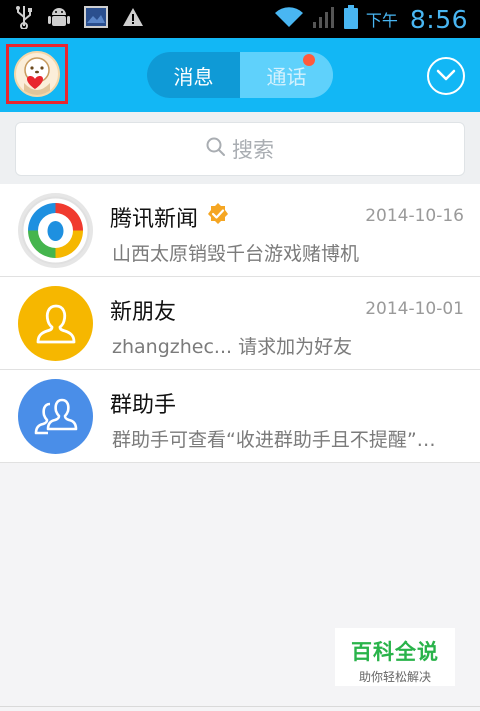  What do you see at coordinates (59, 19) in the screenshot?
I see `android-debug-icon` at bounding box center [59, 19].